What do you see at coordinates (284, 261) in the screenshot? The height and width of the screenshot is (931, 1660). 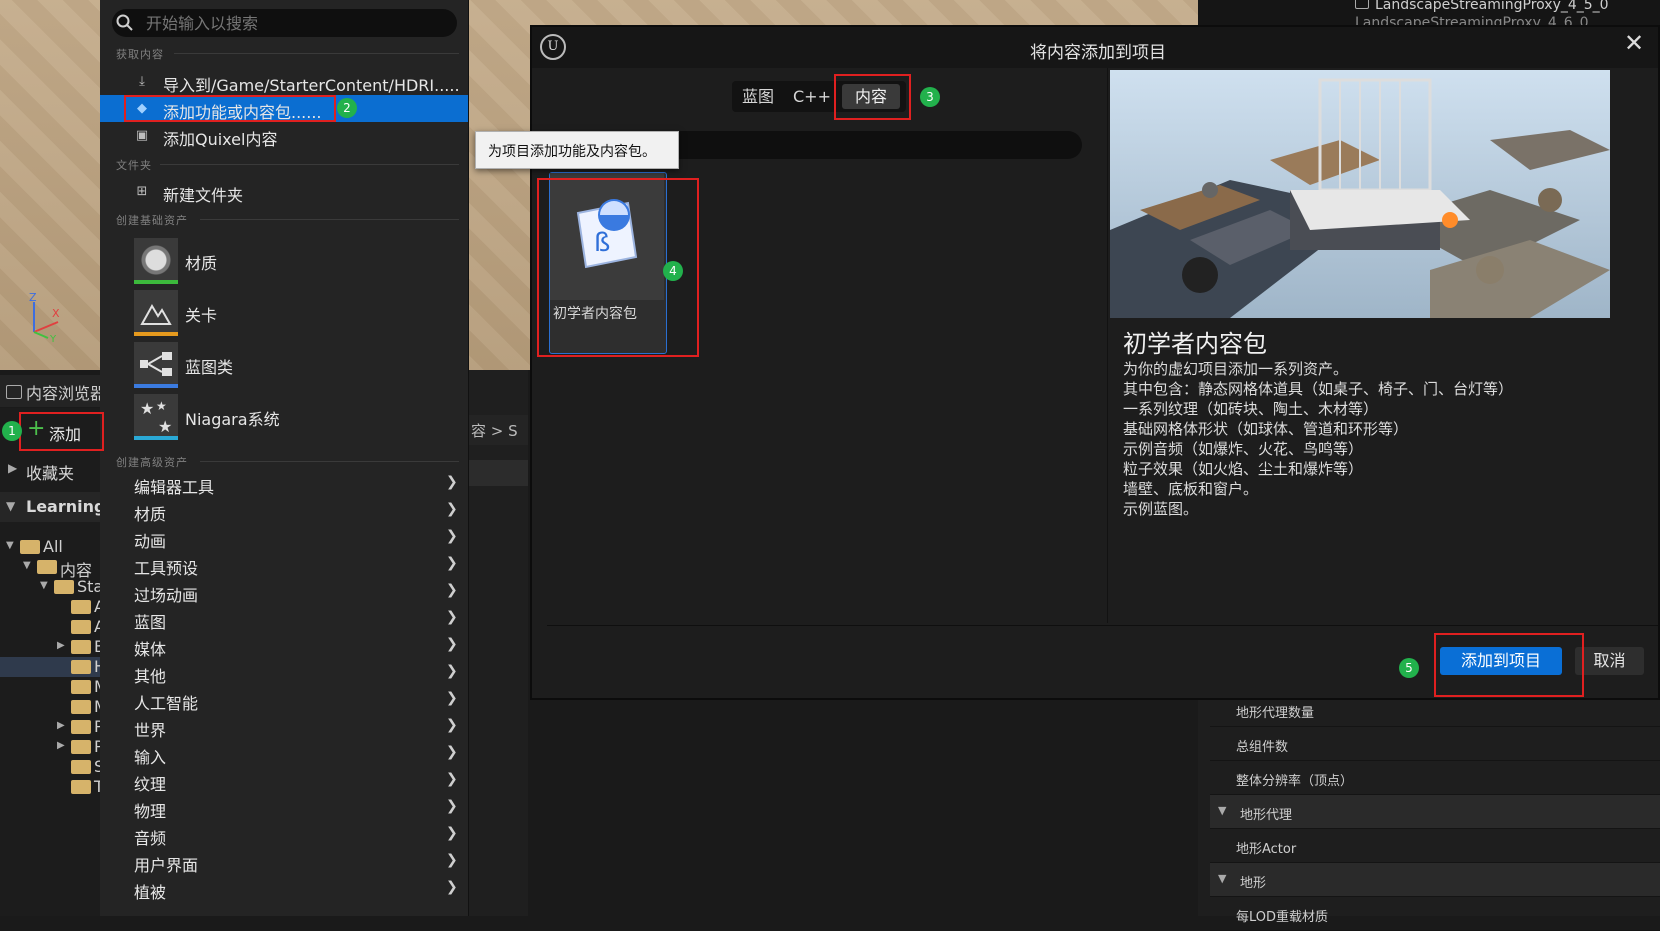 I see `asset-material: 材质` at bounding box center [284, 261].